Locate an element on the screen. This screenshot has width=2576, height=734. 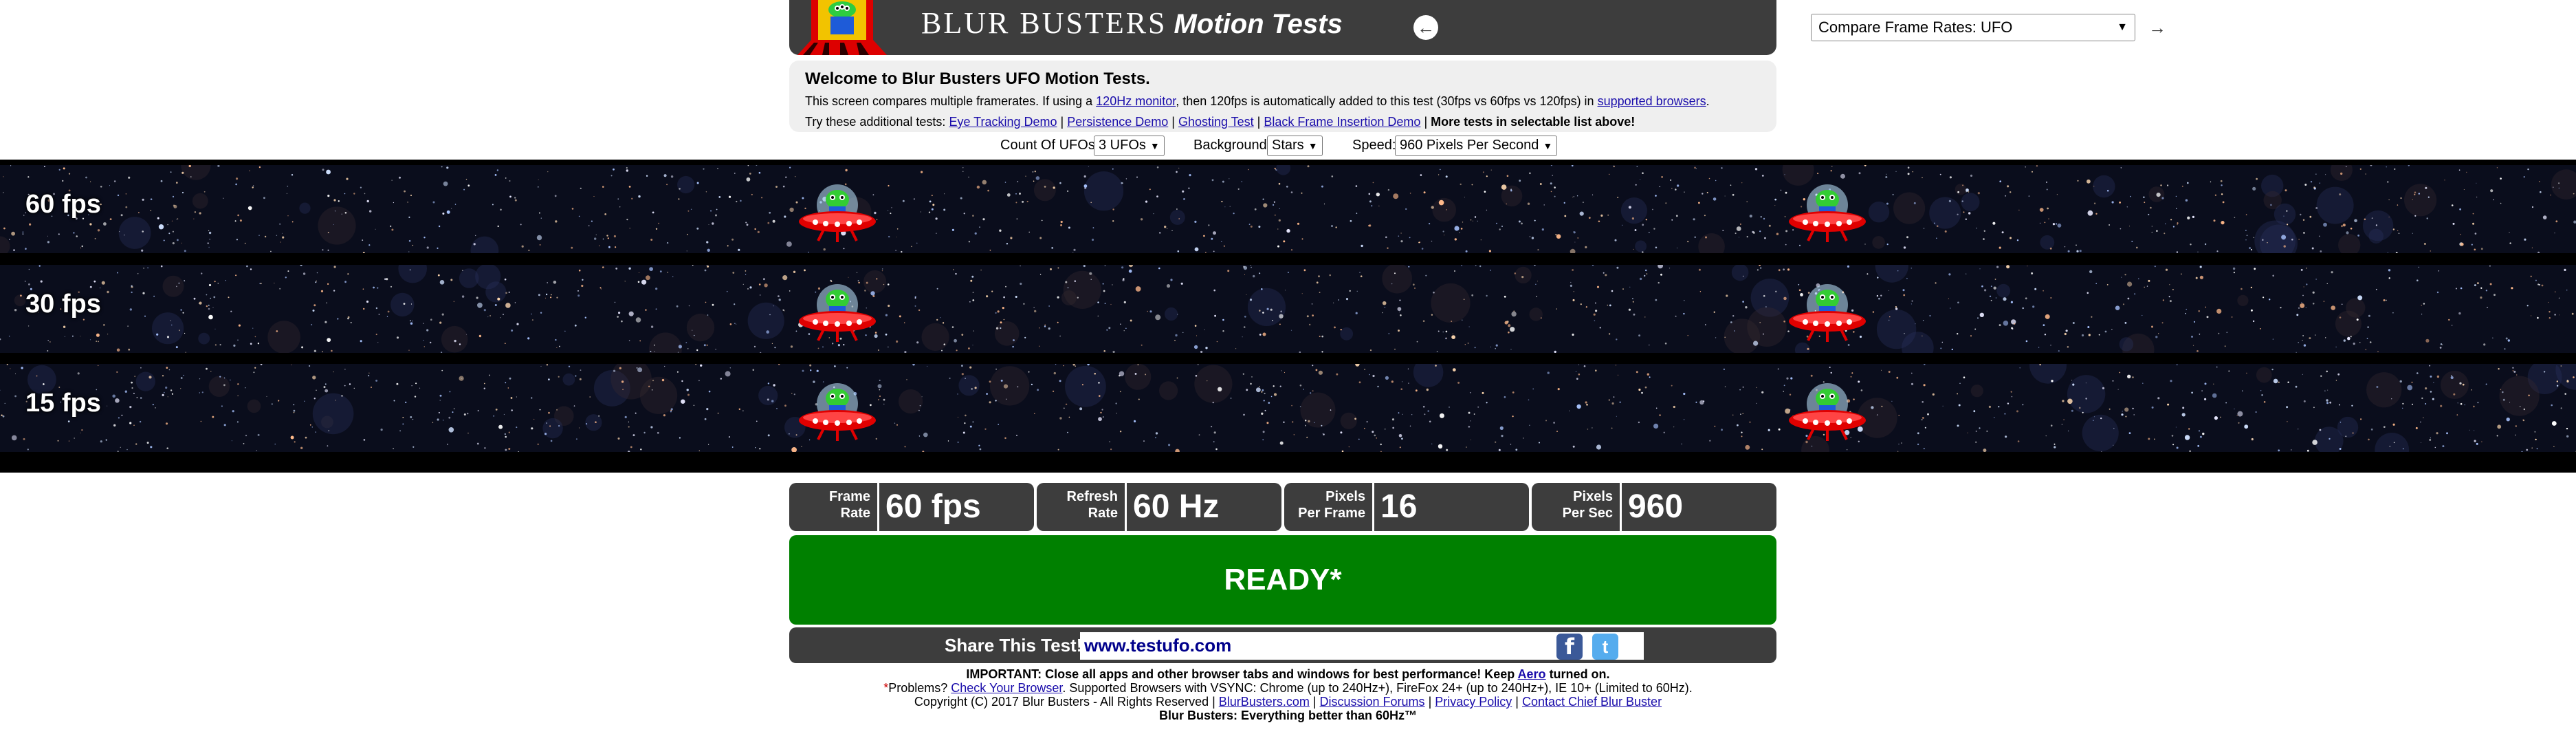
ufo-count-value: 3 UFOs is located at coordinates (1122, 146).